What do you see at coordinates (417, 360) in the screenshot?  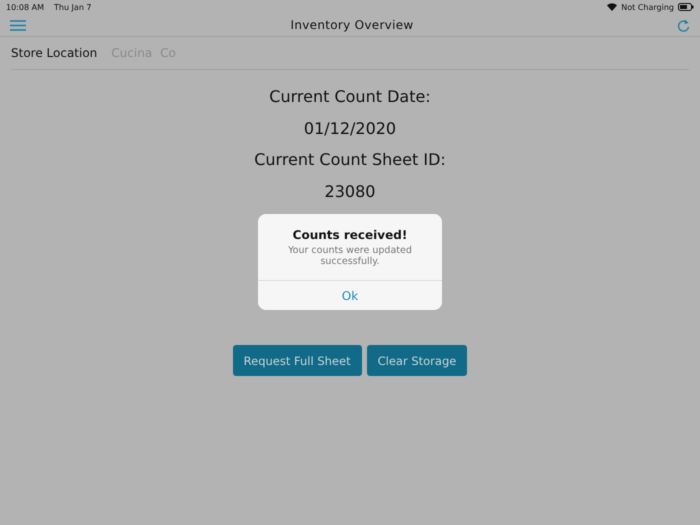 I see `action-button: Clear Storage` at bounding box center [417, 360].